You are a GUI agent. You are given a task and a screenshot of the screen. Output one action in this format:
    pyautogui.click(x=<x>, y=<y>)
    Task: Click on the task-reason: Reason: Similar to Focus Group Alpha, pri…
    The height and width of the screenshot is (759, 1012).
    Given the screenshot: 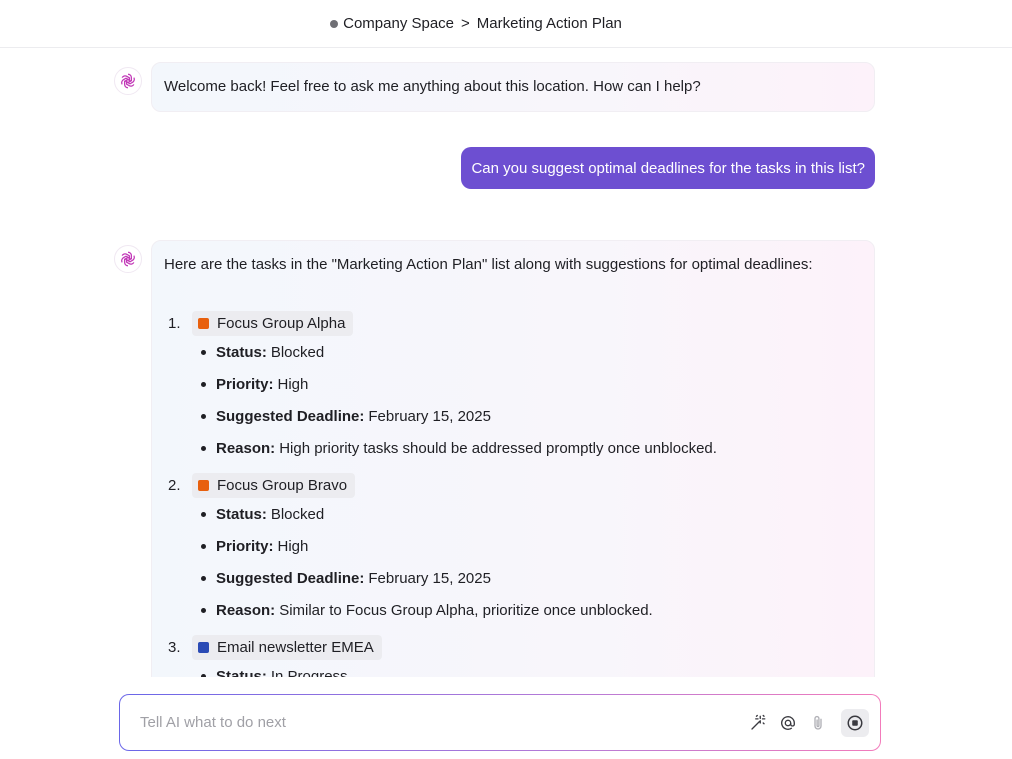 What is the action you would take?
    pyautogui.click(x=531, y=610)
    